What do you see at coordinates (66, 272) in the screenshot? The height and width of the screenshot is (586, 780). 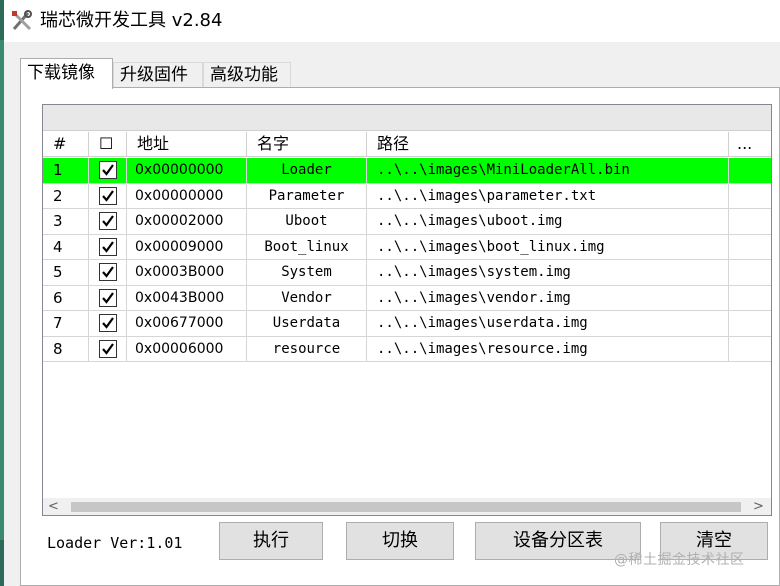 I see `row-index: 5` at bounding box center [66, 272].